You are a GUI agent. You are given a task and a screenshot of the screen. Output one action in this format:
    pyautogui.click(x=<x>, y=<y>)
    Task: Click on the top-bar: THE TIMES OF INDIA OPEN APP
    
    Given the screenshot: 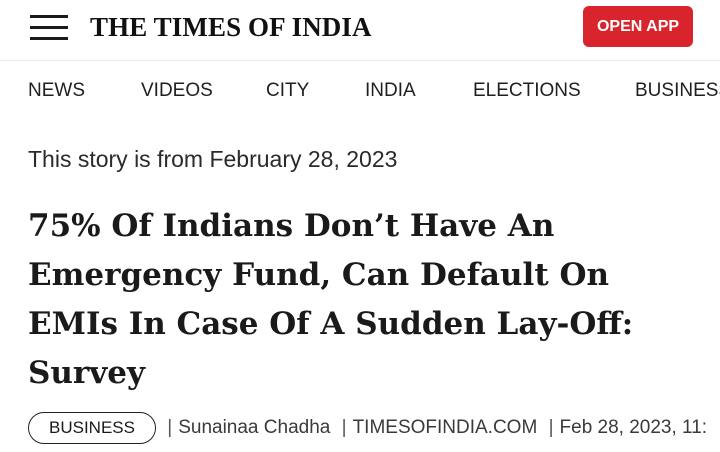 What is the action you would take?
    pyautogui.click(x=360, y=30)
    